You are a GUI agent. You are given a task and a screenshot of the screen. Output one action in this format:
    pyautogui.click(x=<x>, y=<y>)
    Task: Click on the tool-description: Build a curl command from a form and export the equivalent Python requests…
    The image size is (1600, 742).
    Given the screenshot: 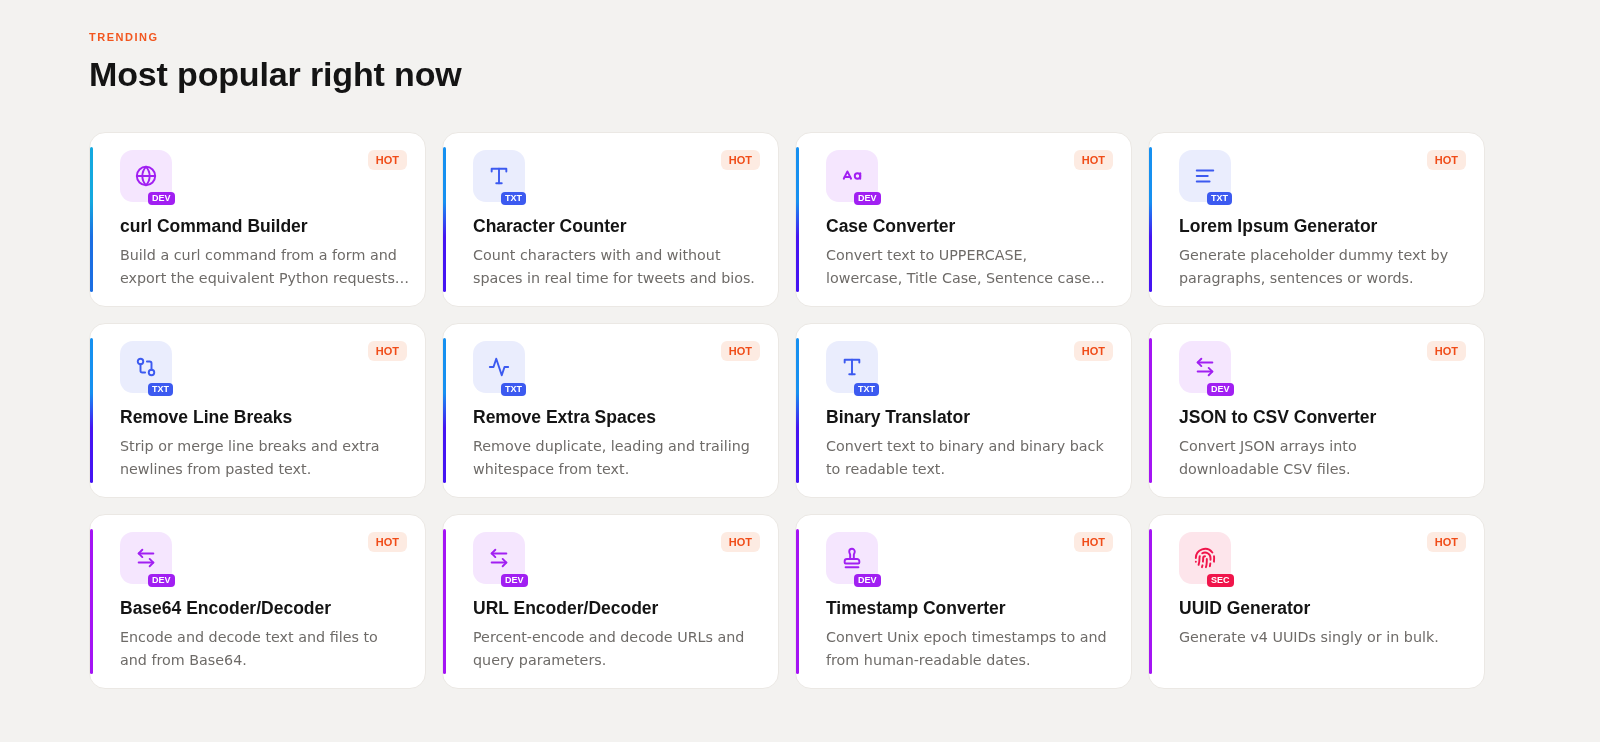 What is the action you would take?
    pyautogui.click(x=265, y=267)
    